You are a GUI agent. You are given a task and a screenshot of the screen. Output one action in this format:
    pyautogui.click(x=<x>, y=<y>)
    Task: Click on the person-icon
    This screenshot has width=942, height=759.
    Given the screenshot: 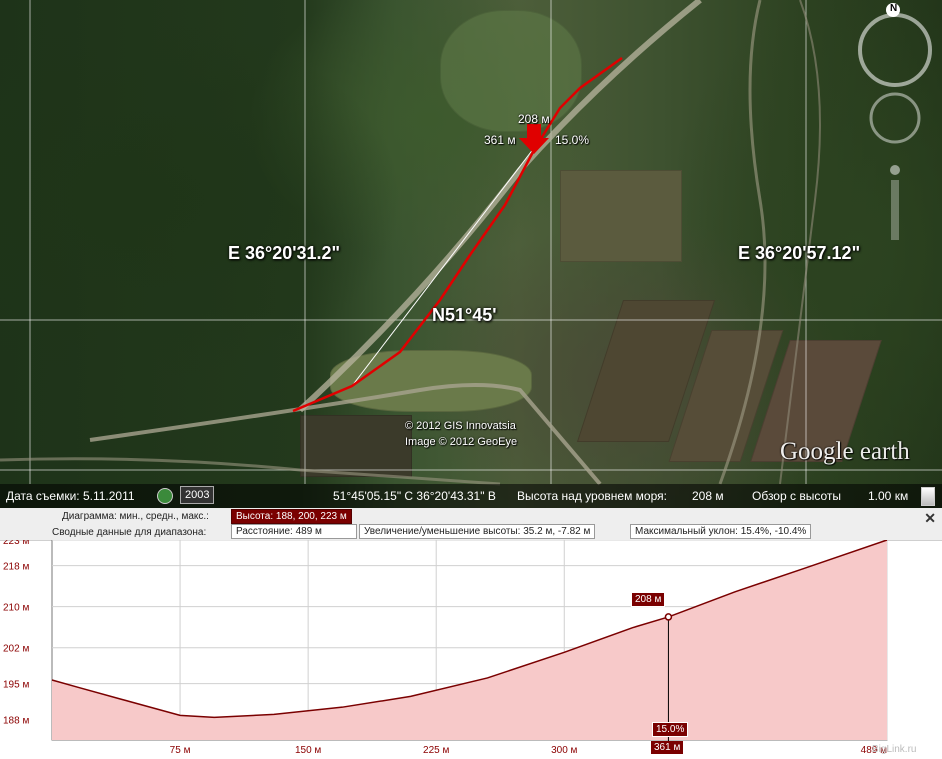 What is the action you would take?
    pyautogui.click(x=895, y=170)
    